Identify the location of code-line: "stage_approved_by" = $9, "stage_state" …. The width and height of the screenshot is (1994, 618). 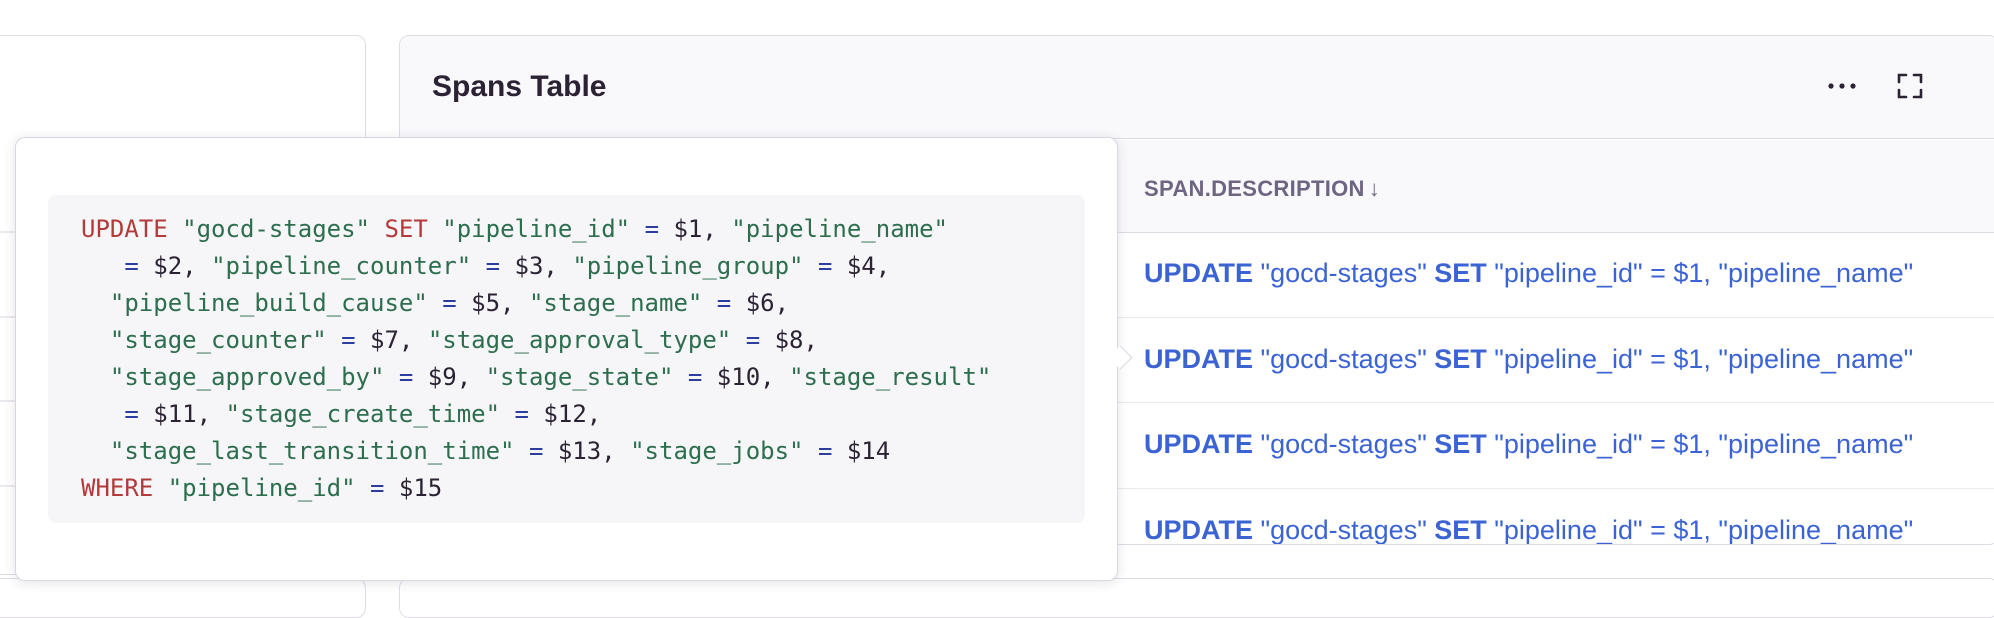
(536, 377).